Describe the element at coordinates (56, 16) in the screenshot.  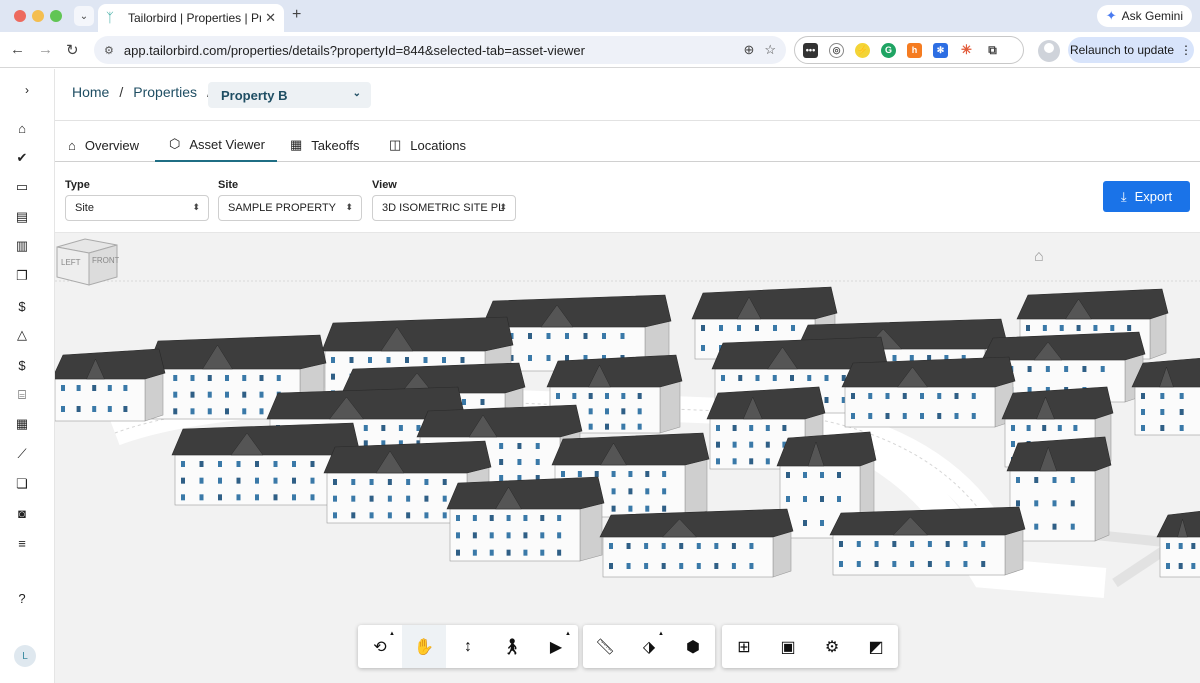
I see `maximize-window-button` at that location.